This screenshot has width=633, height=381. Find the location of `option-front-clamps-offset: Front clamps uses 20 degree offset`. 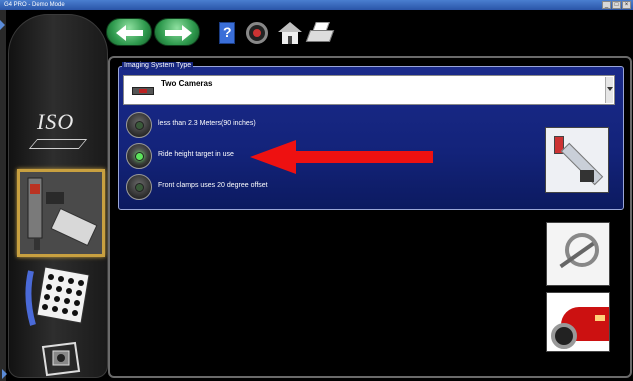

option-front-clamps-offset: Front clamps uses 20 degree offset is located at coordinates (276, 187).